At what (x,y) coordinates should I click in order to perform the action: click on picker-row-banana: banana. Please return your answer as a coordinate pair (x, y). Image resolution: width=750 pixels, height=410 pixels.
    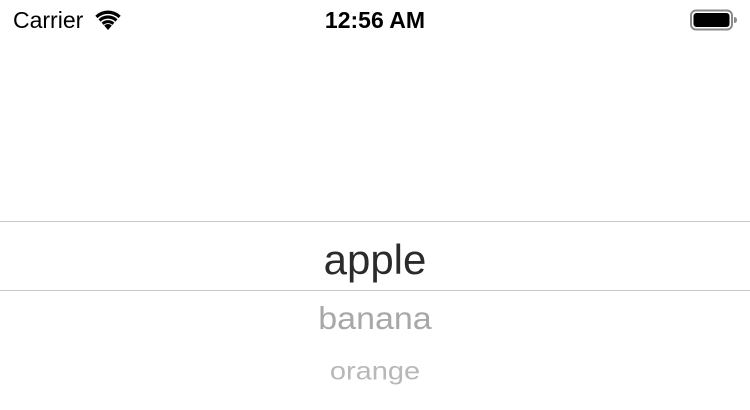
    Looking at the image, I should click on (375, 318).